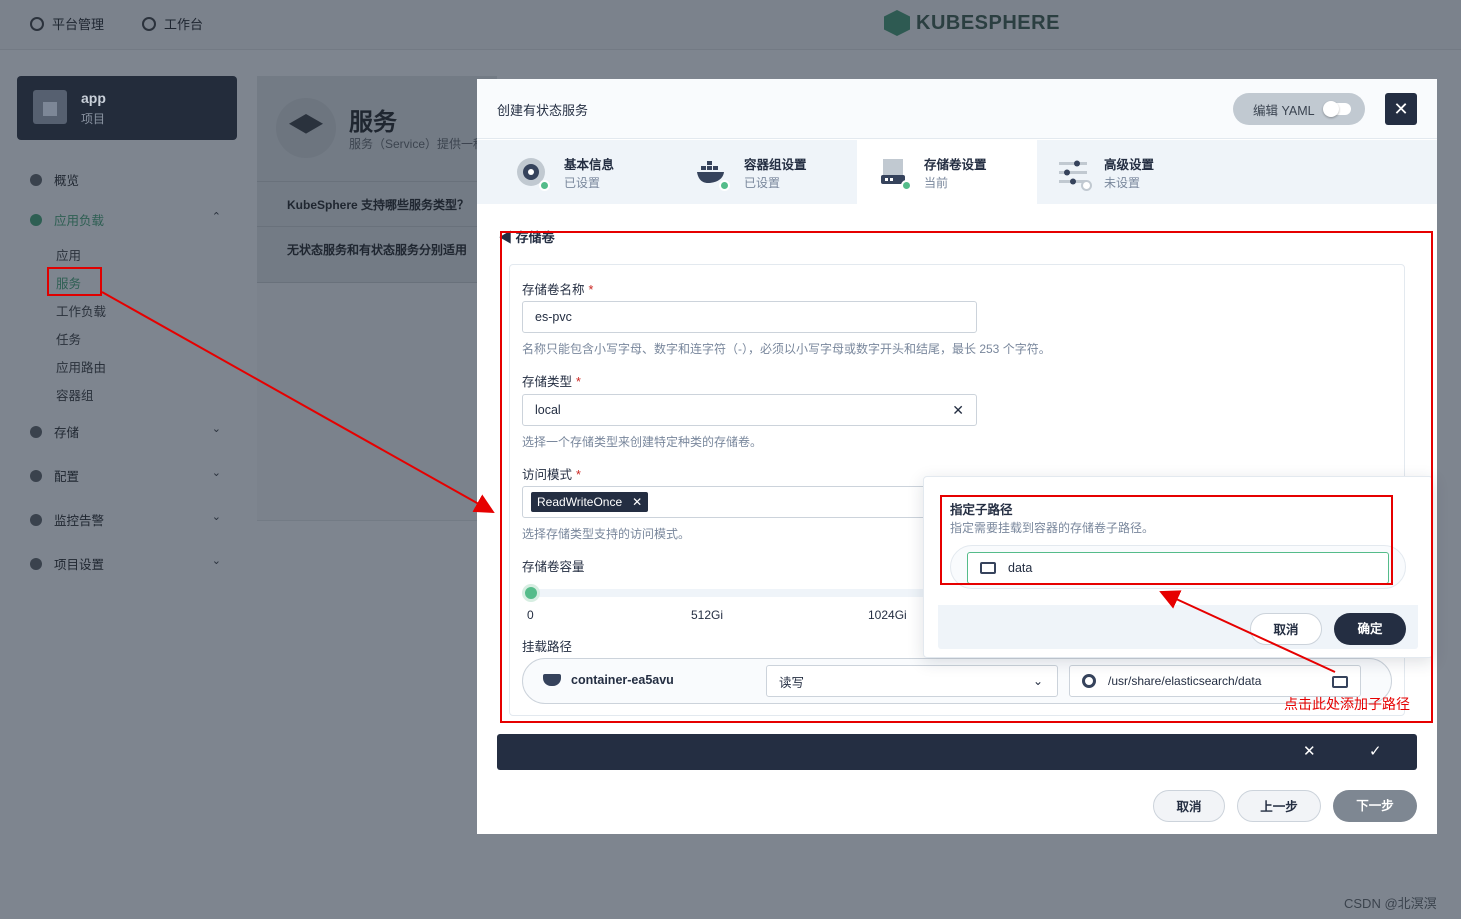  What do you see at coordinates (535, 237) in the screenshot?
I see `section-title-label: 存储卷` at bounding box center [535, 237].